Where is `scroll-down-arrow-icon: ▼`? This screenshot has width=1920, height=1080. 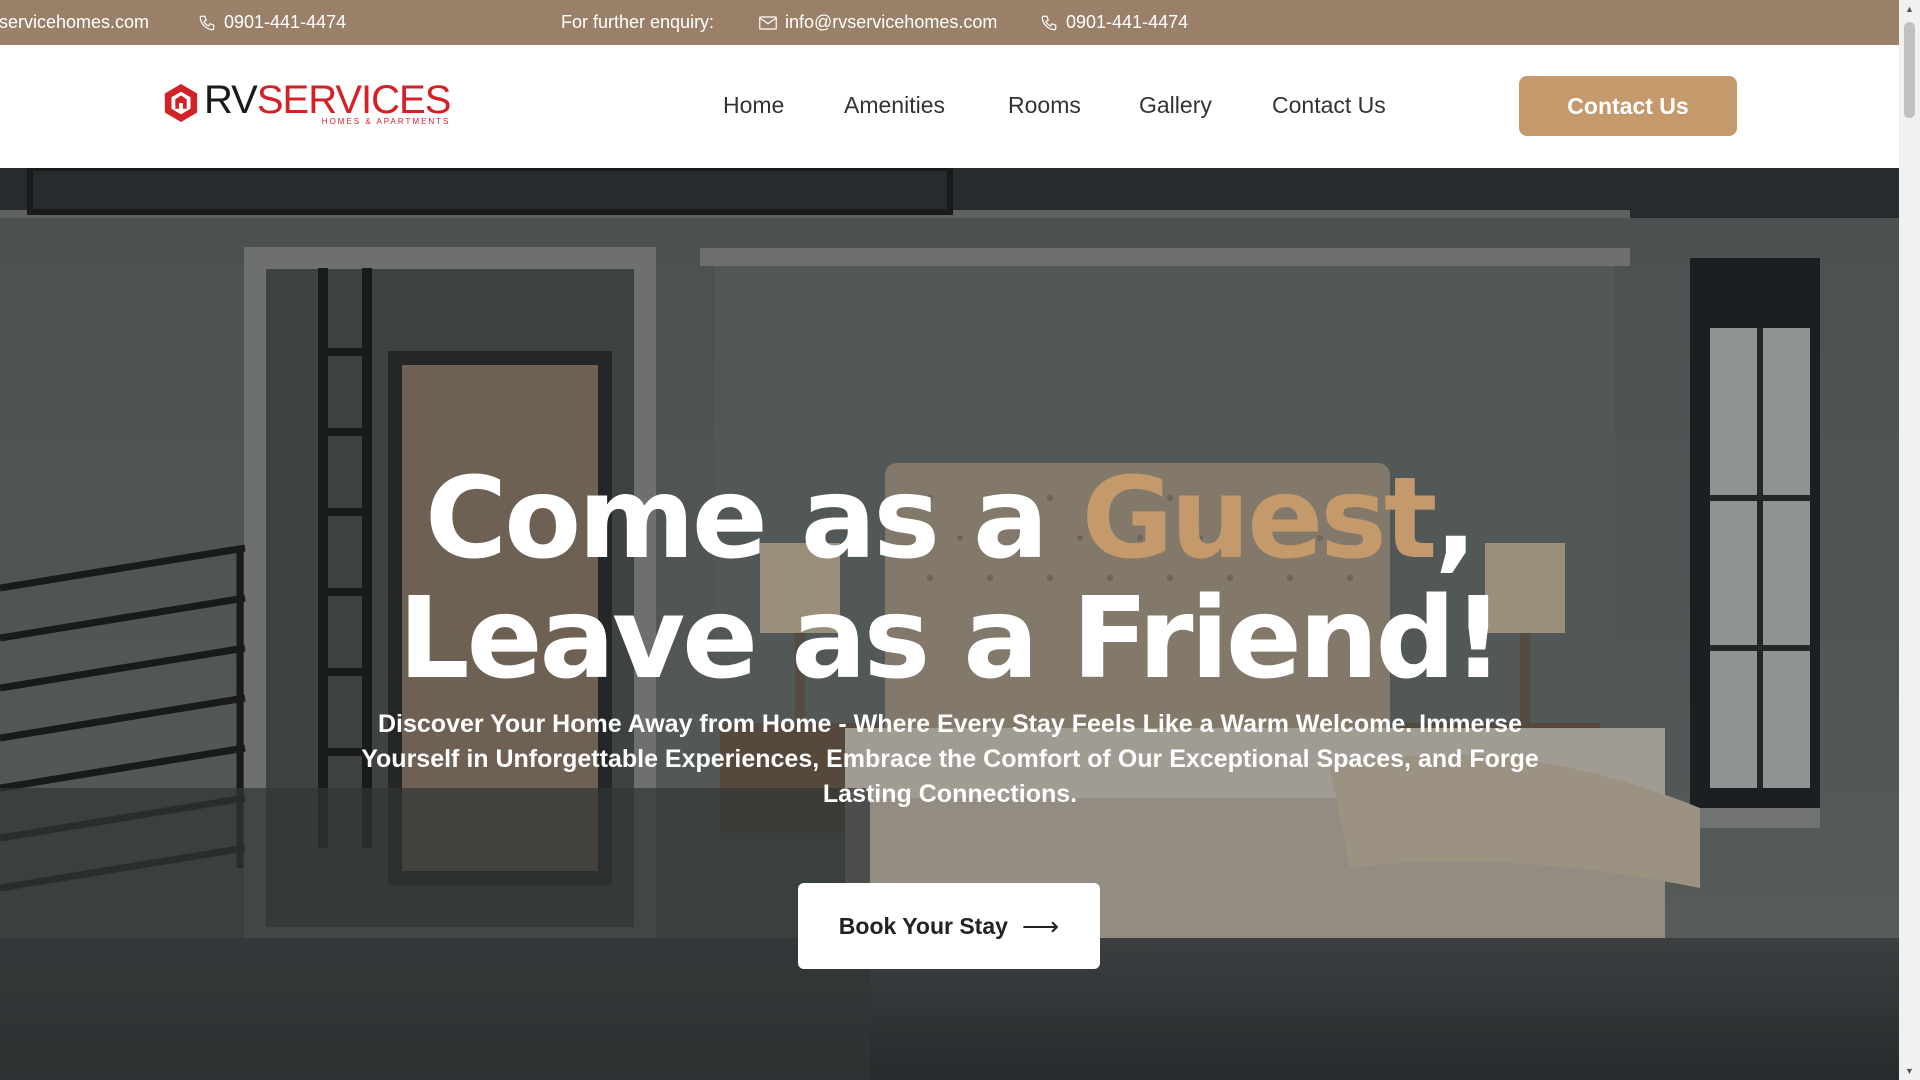
scroll-down-arrow-icon: ▼ is located at coordinates (1909, 1071).